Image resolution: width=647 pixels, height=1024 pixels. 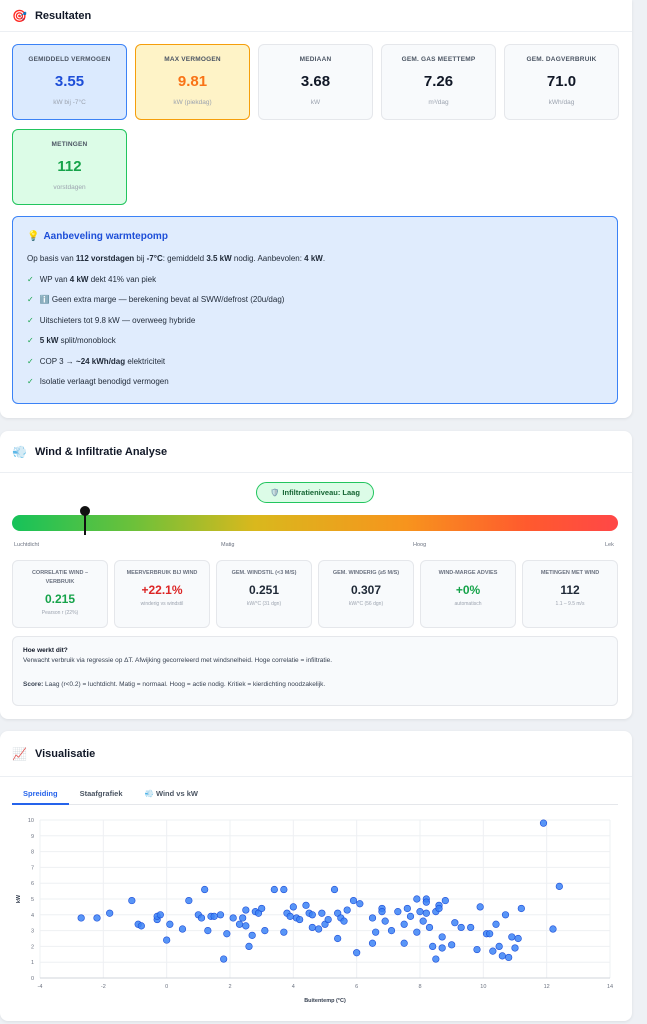 What do you see at coordinates (315, 59) in the screenshot?
I see `stat-label: MEDIAAN` at bounding box center [315, 59].